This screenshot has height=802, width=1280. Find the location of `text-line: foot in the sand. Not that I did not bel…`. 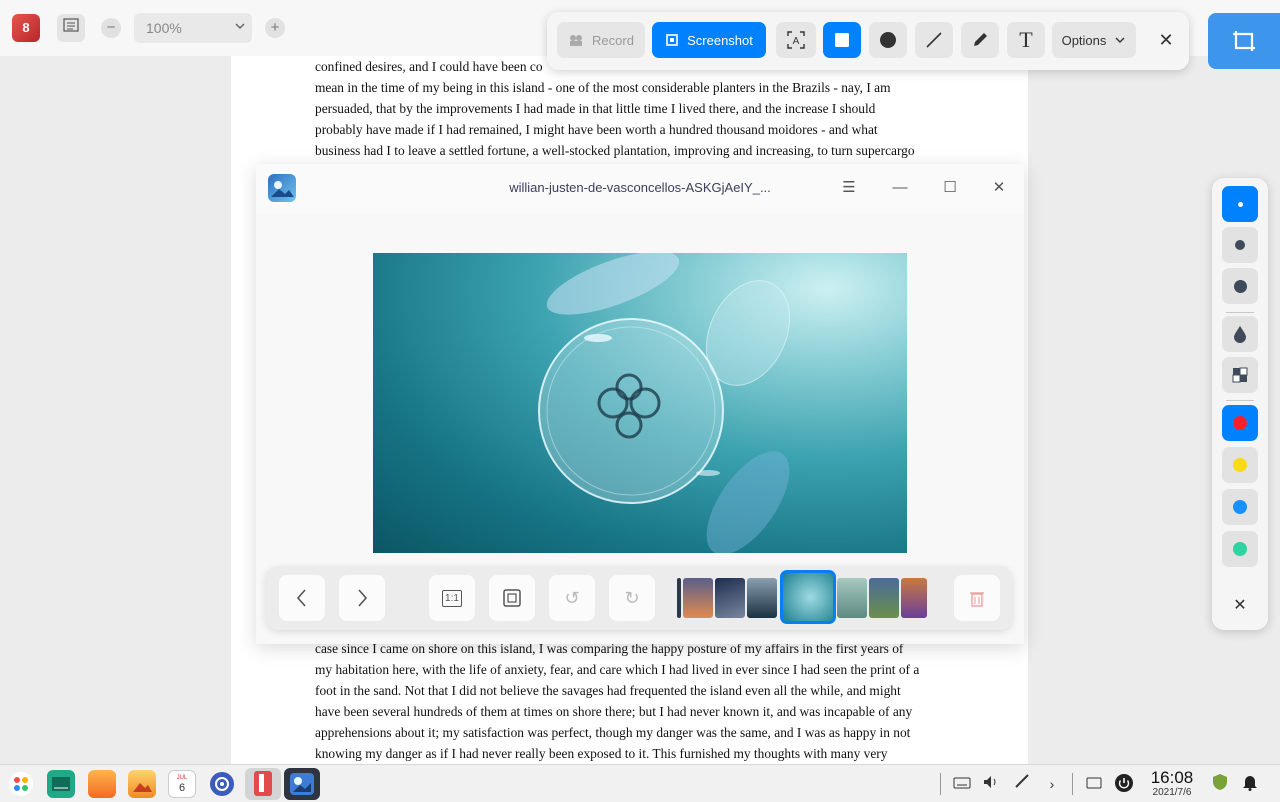

text-line: foot in the sand. Not that I did not bel… is located at coordinates (608, 690).